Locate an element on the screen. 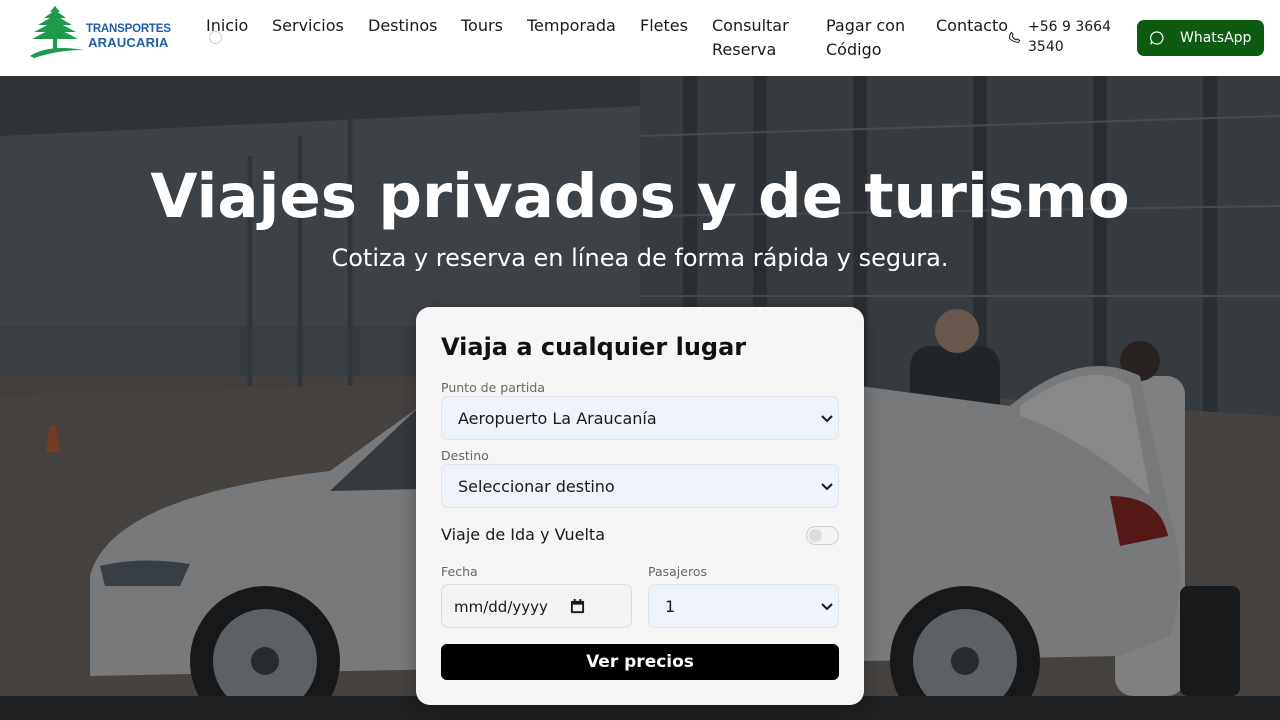 The height and width of the screenshot is (720, 1280). date-placeholder: mm/dd/yyyy is located at coordinates (501, 607).